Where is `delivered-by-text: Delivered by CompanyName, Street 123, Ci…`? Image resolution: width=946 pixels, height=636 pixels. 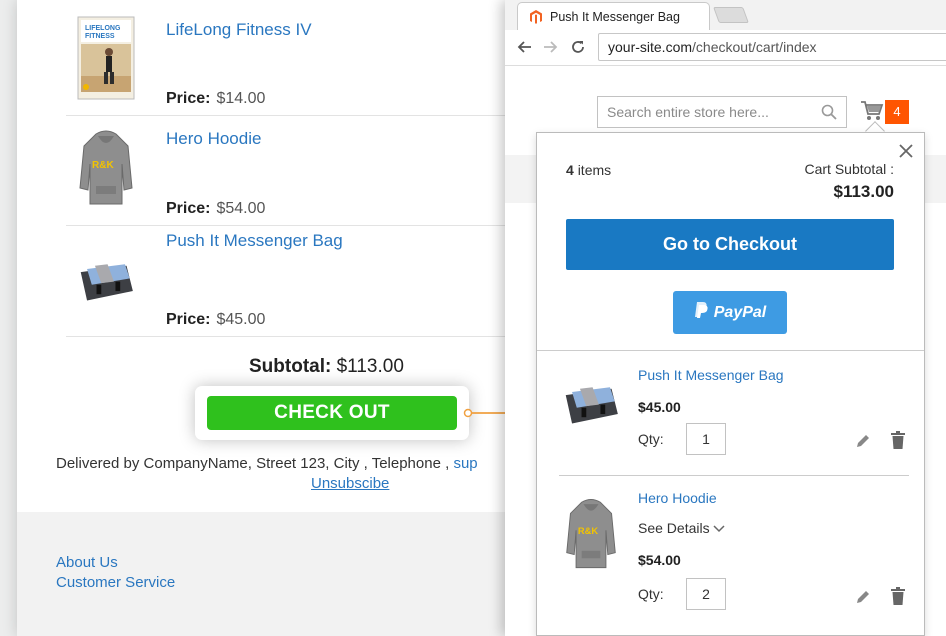 delivered-by-text: Delivered by CompanyName, Street 123, Ci… is located at coordinates (267, 463).